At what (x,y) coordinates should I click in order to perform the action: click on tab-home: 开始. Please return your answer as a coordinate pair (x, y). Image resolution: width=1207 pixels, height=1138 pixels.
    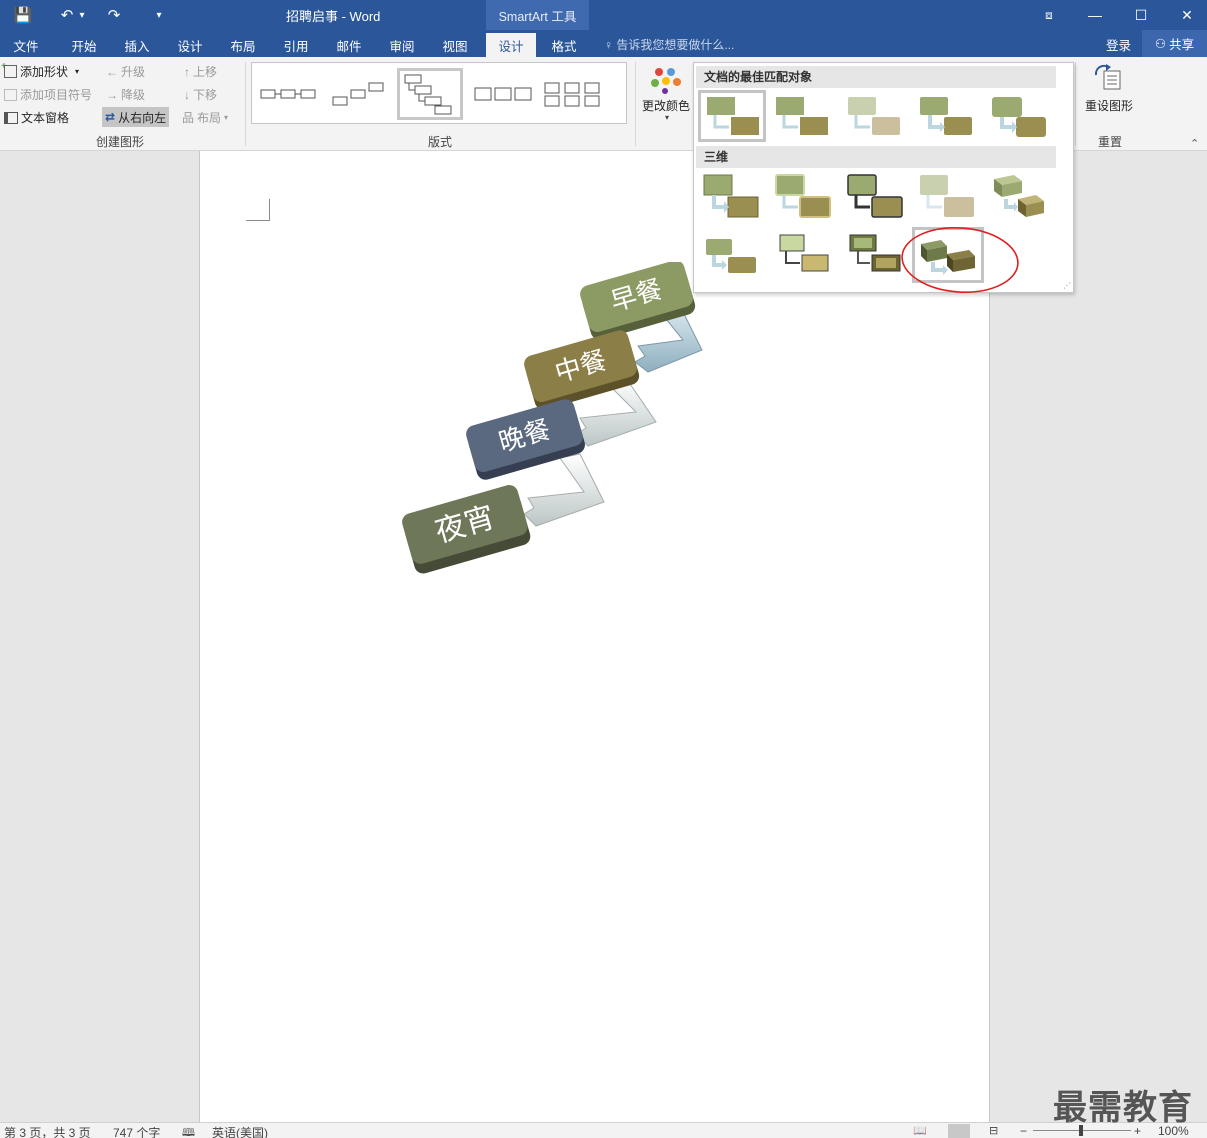
    Looking at the image, I should click on (84, 45).